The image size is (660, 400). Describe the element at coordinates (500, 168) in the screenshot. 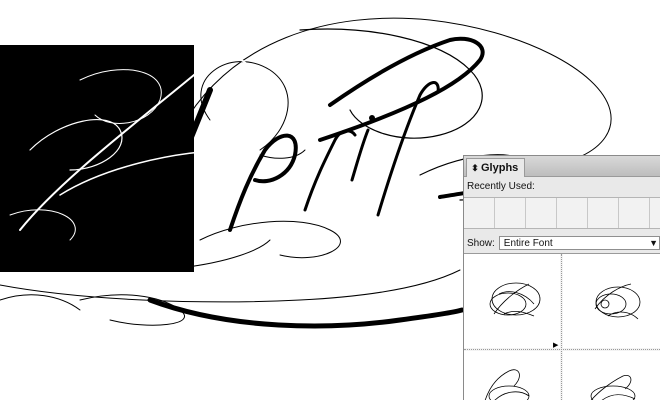

I see `panel-title: Glyphs` at that location.